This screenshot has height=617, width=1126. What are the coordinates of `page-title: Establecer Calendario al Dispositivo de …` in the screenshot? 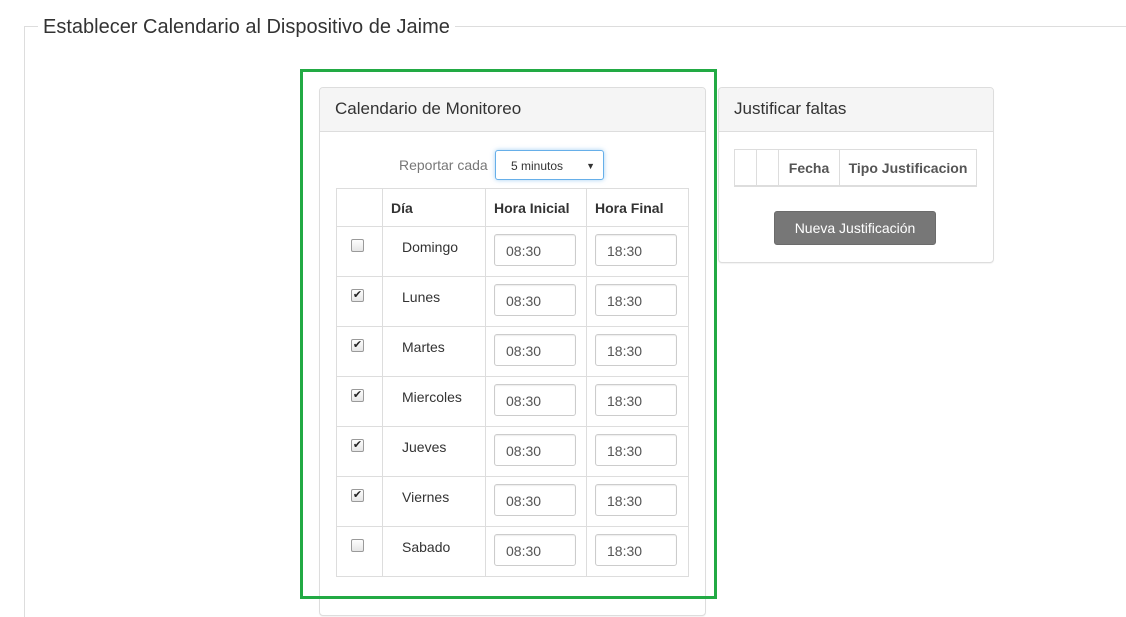 It's located at (246, 27).